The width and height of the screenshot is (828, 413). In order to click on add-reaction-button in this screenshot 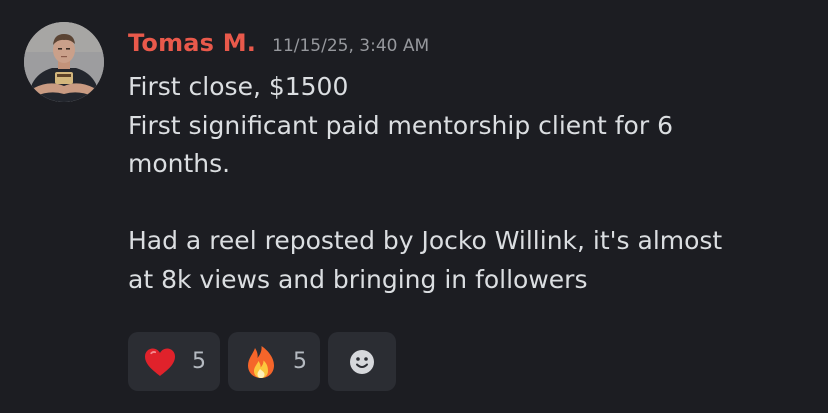, I will do `click(362, 361)`.